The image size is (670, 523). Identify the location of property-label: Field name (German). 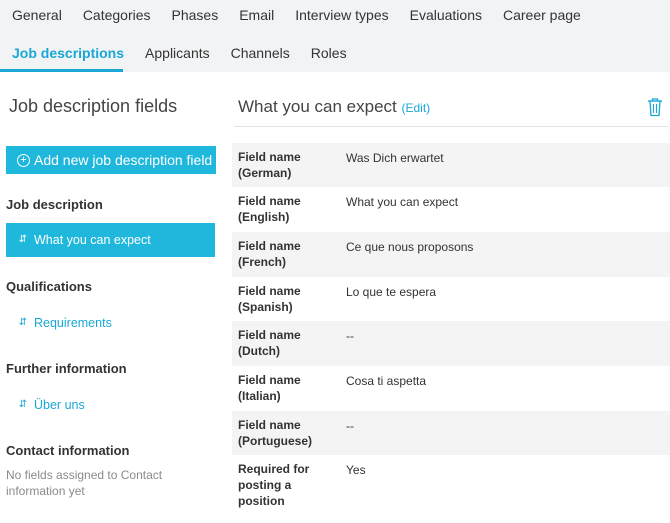
(269, 165).